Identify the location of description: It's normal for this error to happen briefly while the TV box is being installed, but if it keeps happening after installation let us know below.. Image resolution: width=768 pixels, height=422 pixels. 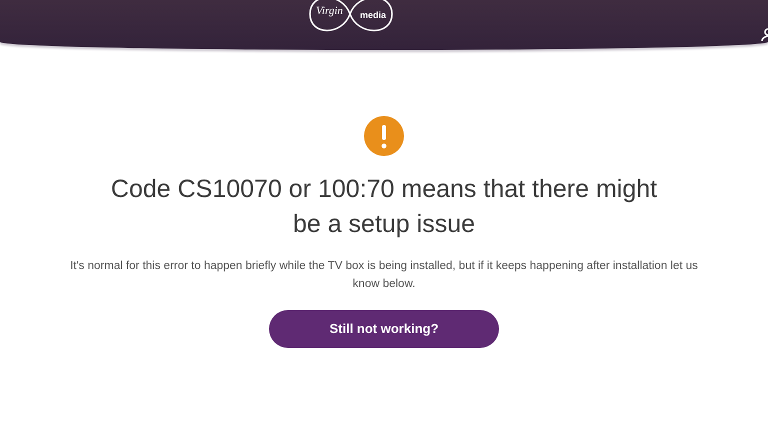
(384, 275).